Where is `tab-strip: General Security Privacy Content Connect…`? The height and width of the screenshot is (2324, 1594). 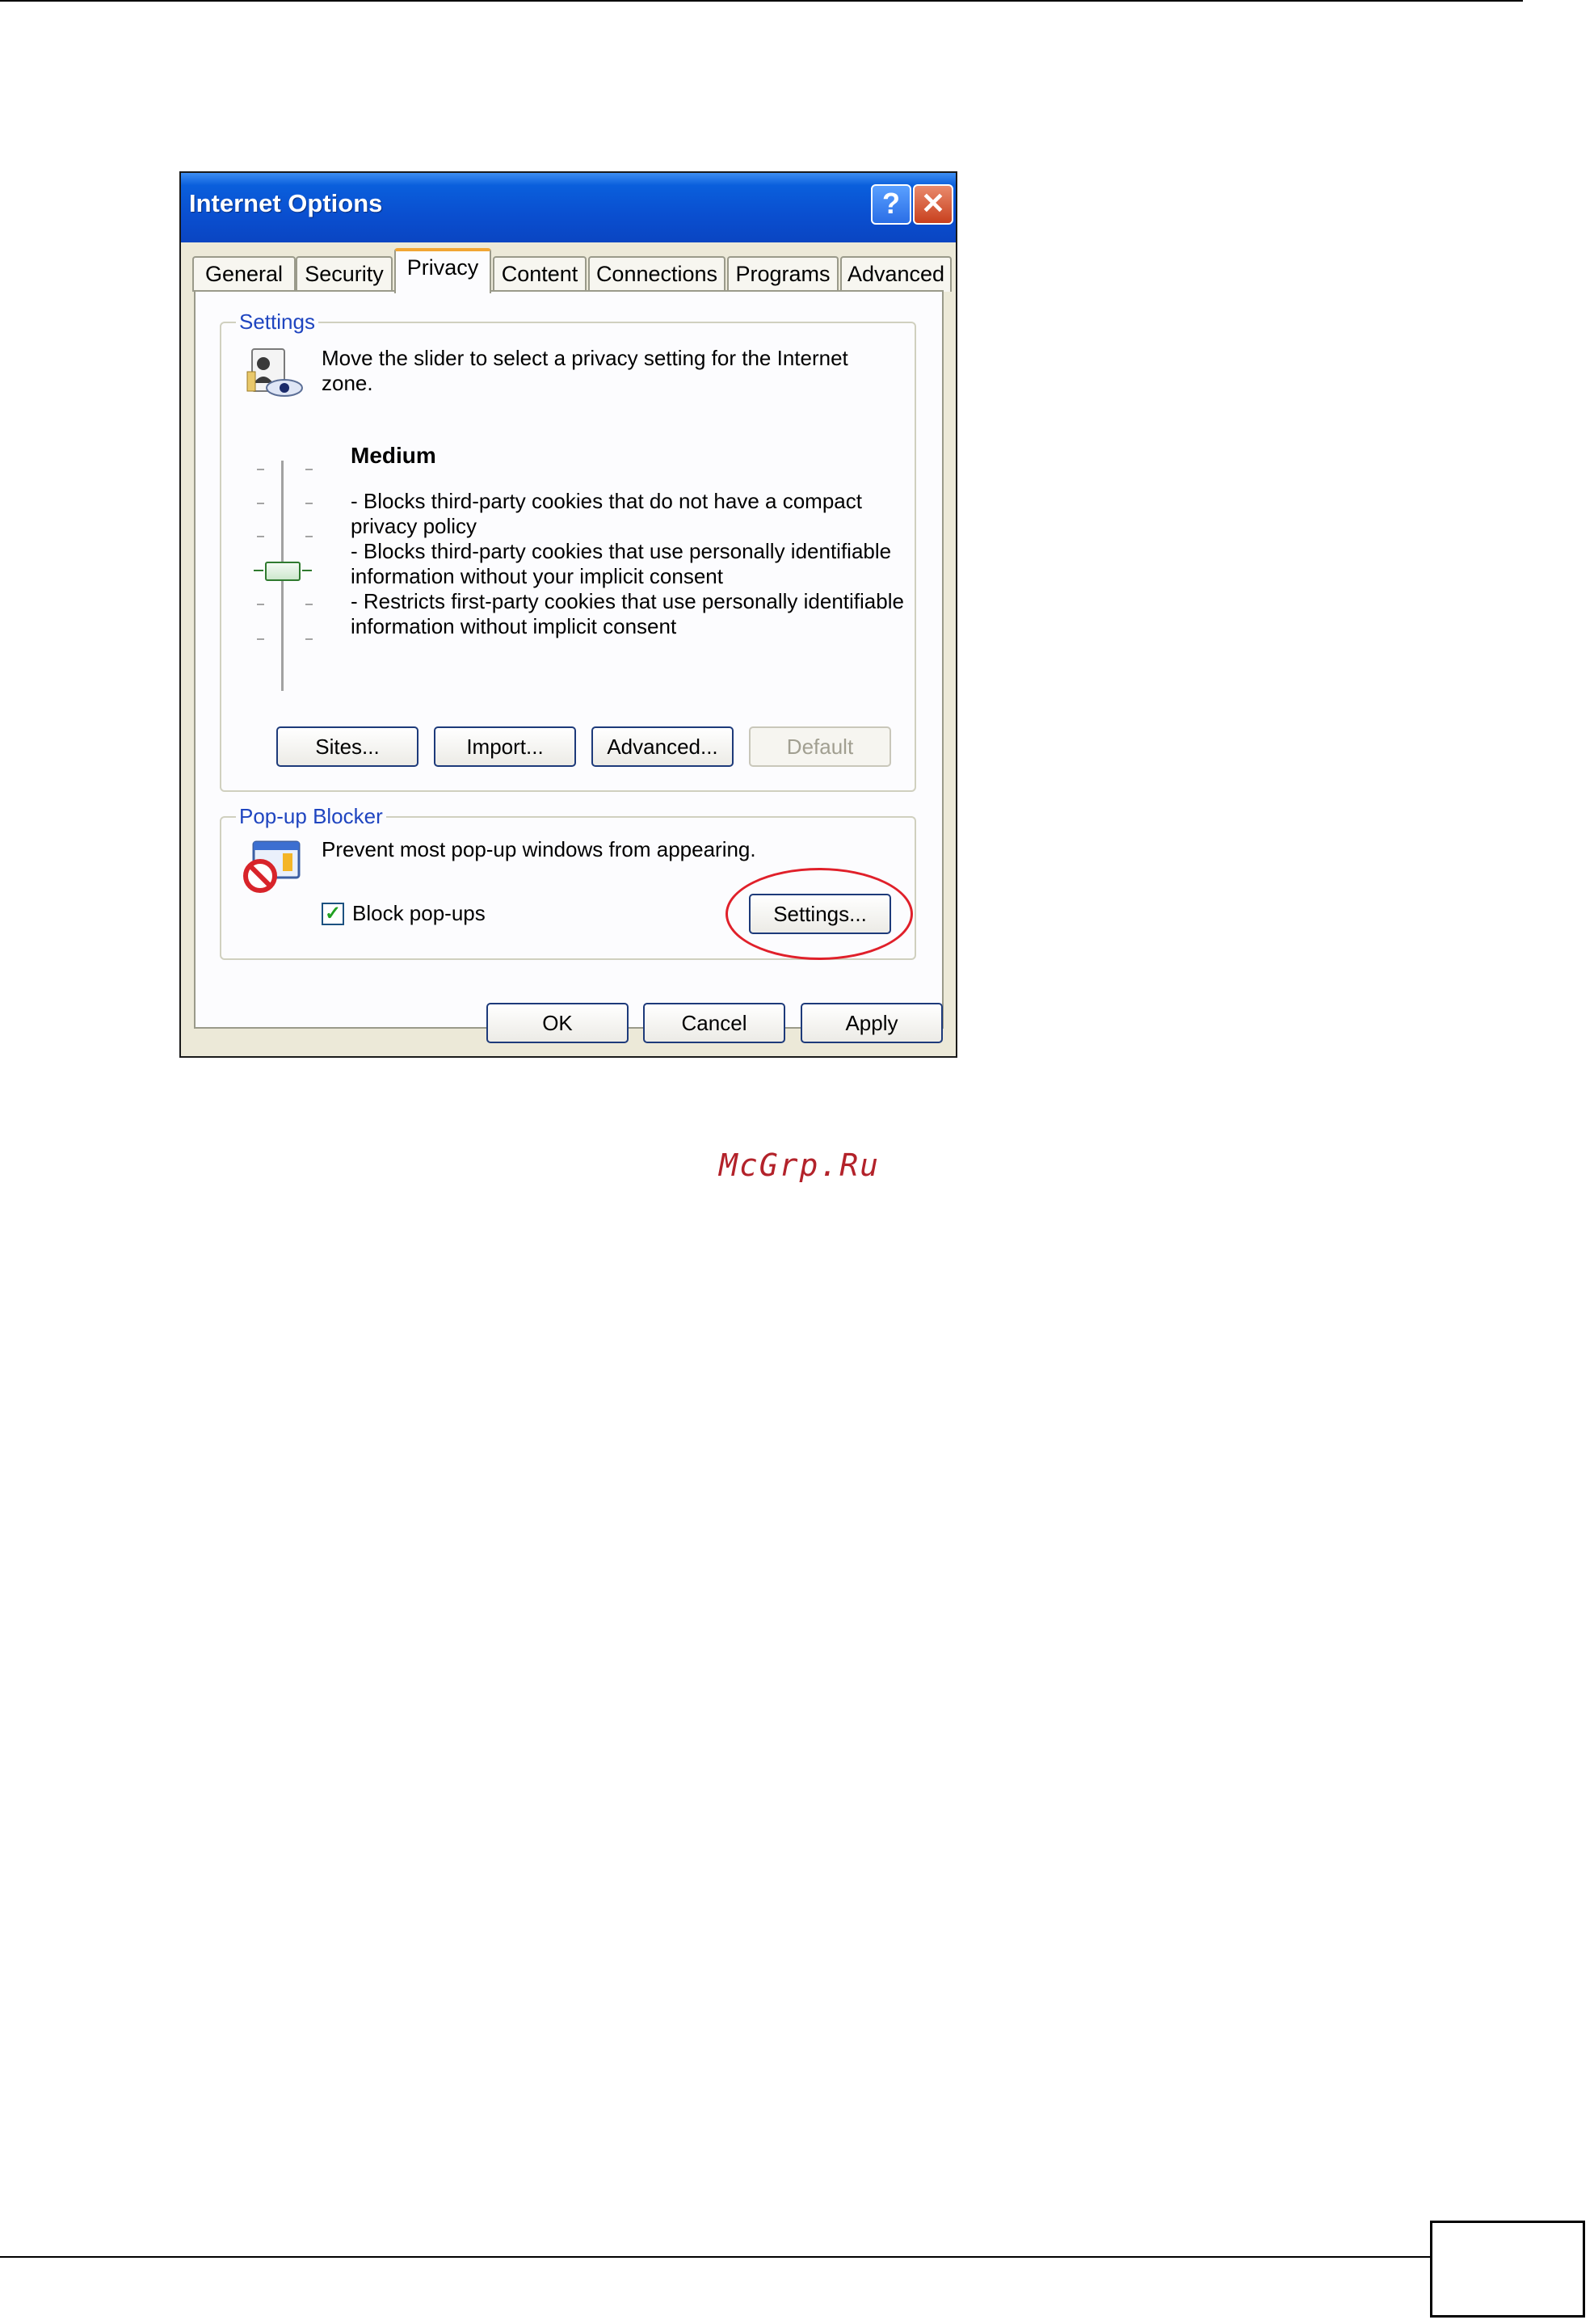 tab-strip: General Security Privacy Content Connect… is located at coordinates (572, 270).